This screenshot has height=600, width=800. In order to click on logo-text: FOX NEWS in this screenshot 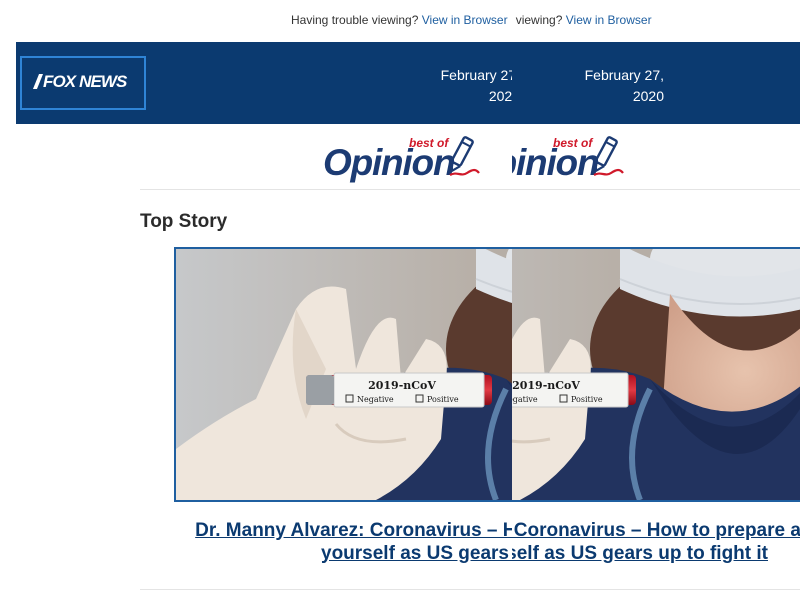, I will do `click(79, 82)`.